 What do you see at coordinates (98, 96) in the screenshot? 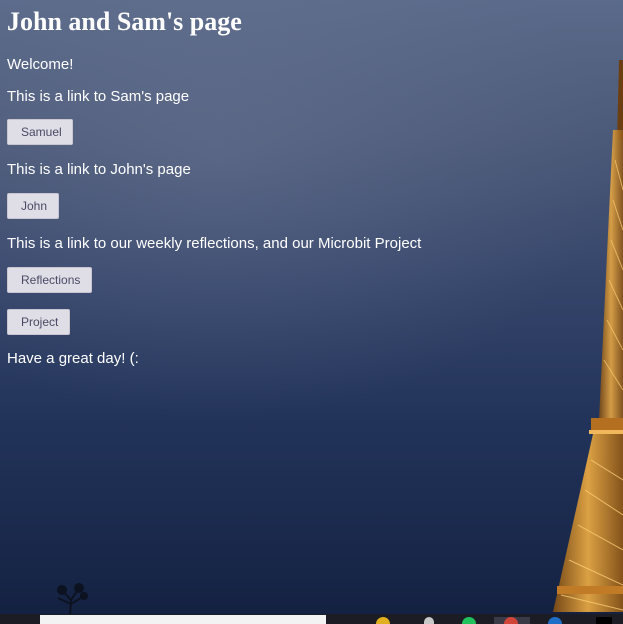
I see `sam-link-description: This is a link to Sam's page` at bounding box center [98, 96].